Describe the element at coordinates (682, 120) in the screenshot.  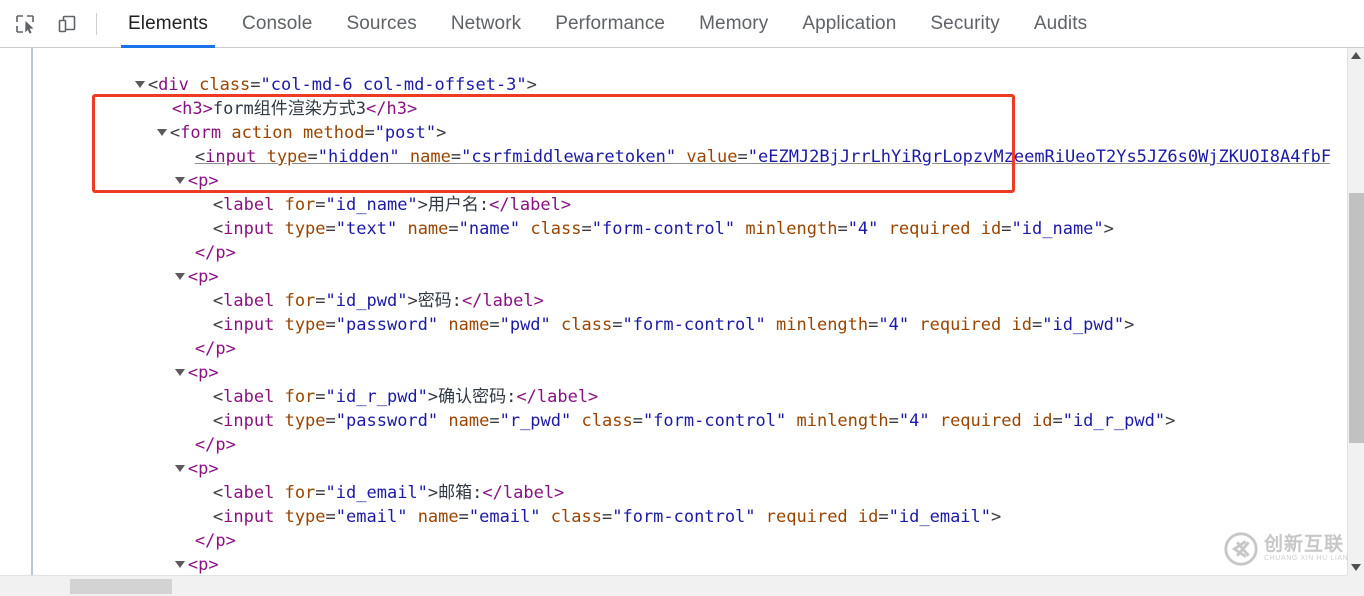
I see `dom-line-form-open: <form action method="post">` at that location.